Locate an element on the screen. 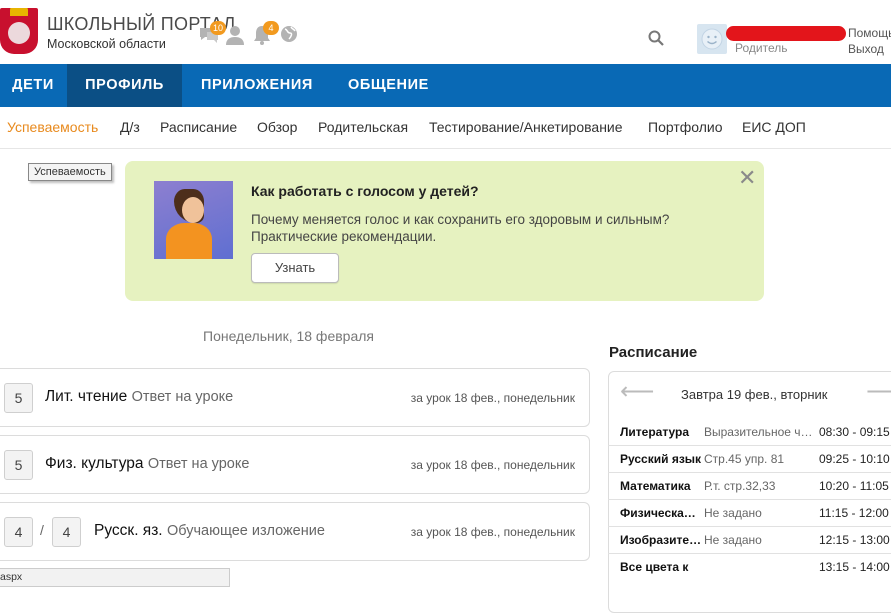 Image resolution: width=891 pixels, height=613 pixels. schedule-homework: Р.т. стр.32,33 is located at coordinates (740, 486).